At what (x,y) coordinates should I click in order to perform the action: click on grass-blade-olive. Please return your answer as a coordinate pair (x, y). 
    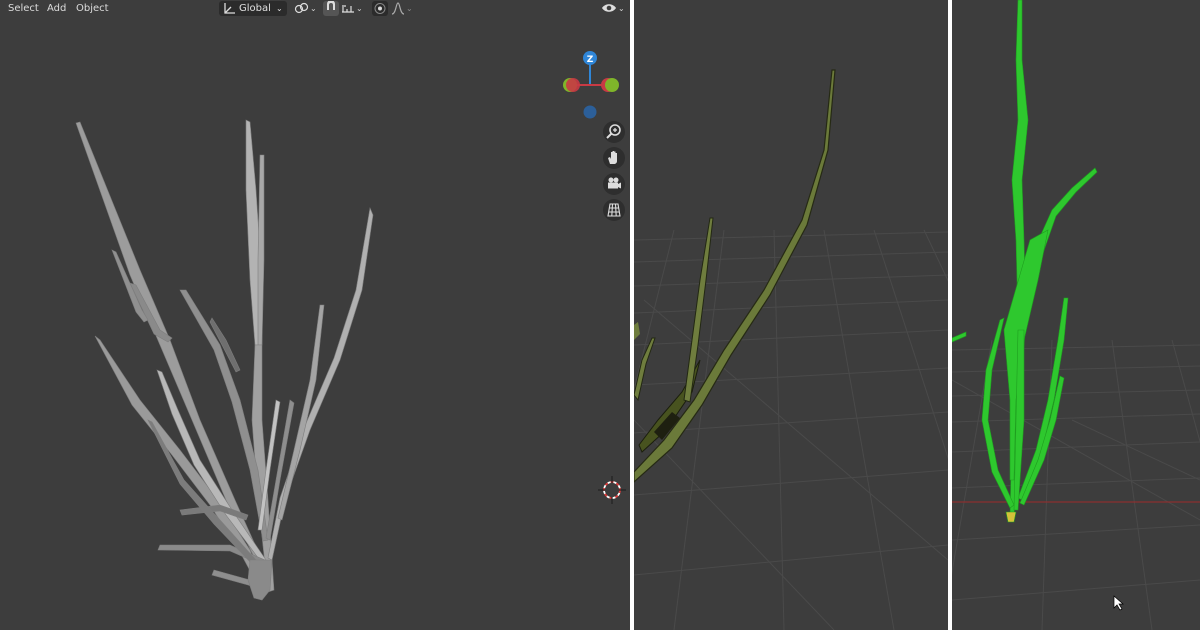
    Looking at the image, I should click on (735, 276).